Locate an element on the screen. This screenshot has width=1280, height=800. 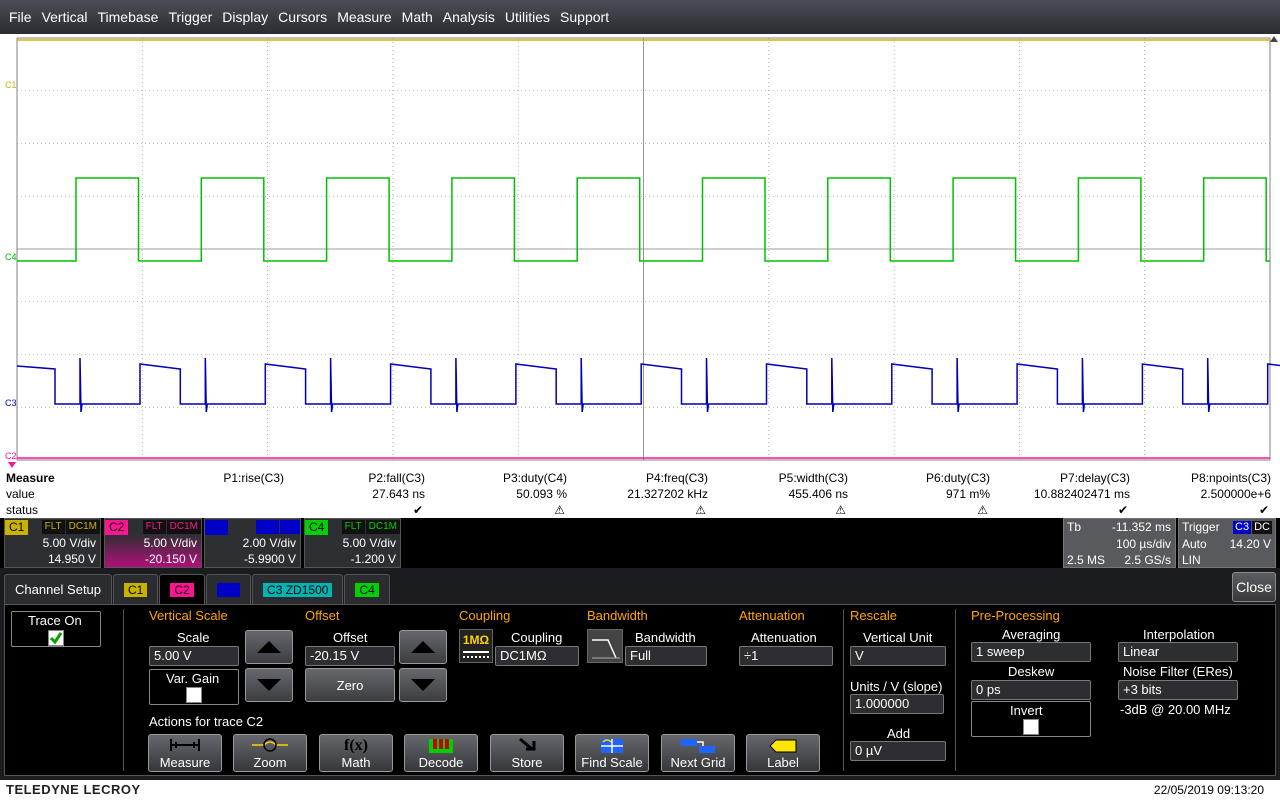
coupling-select: DC1MΩ is located at coordinates (537, 656).